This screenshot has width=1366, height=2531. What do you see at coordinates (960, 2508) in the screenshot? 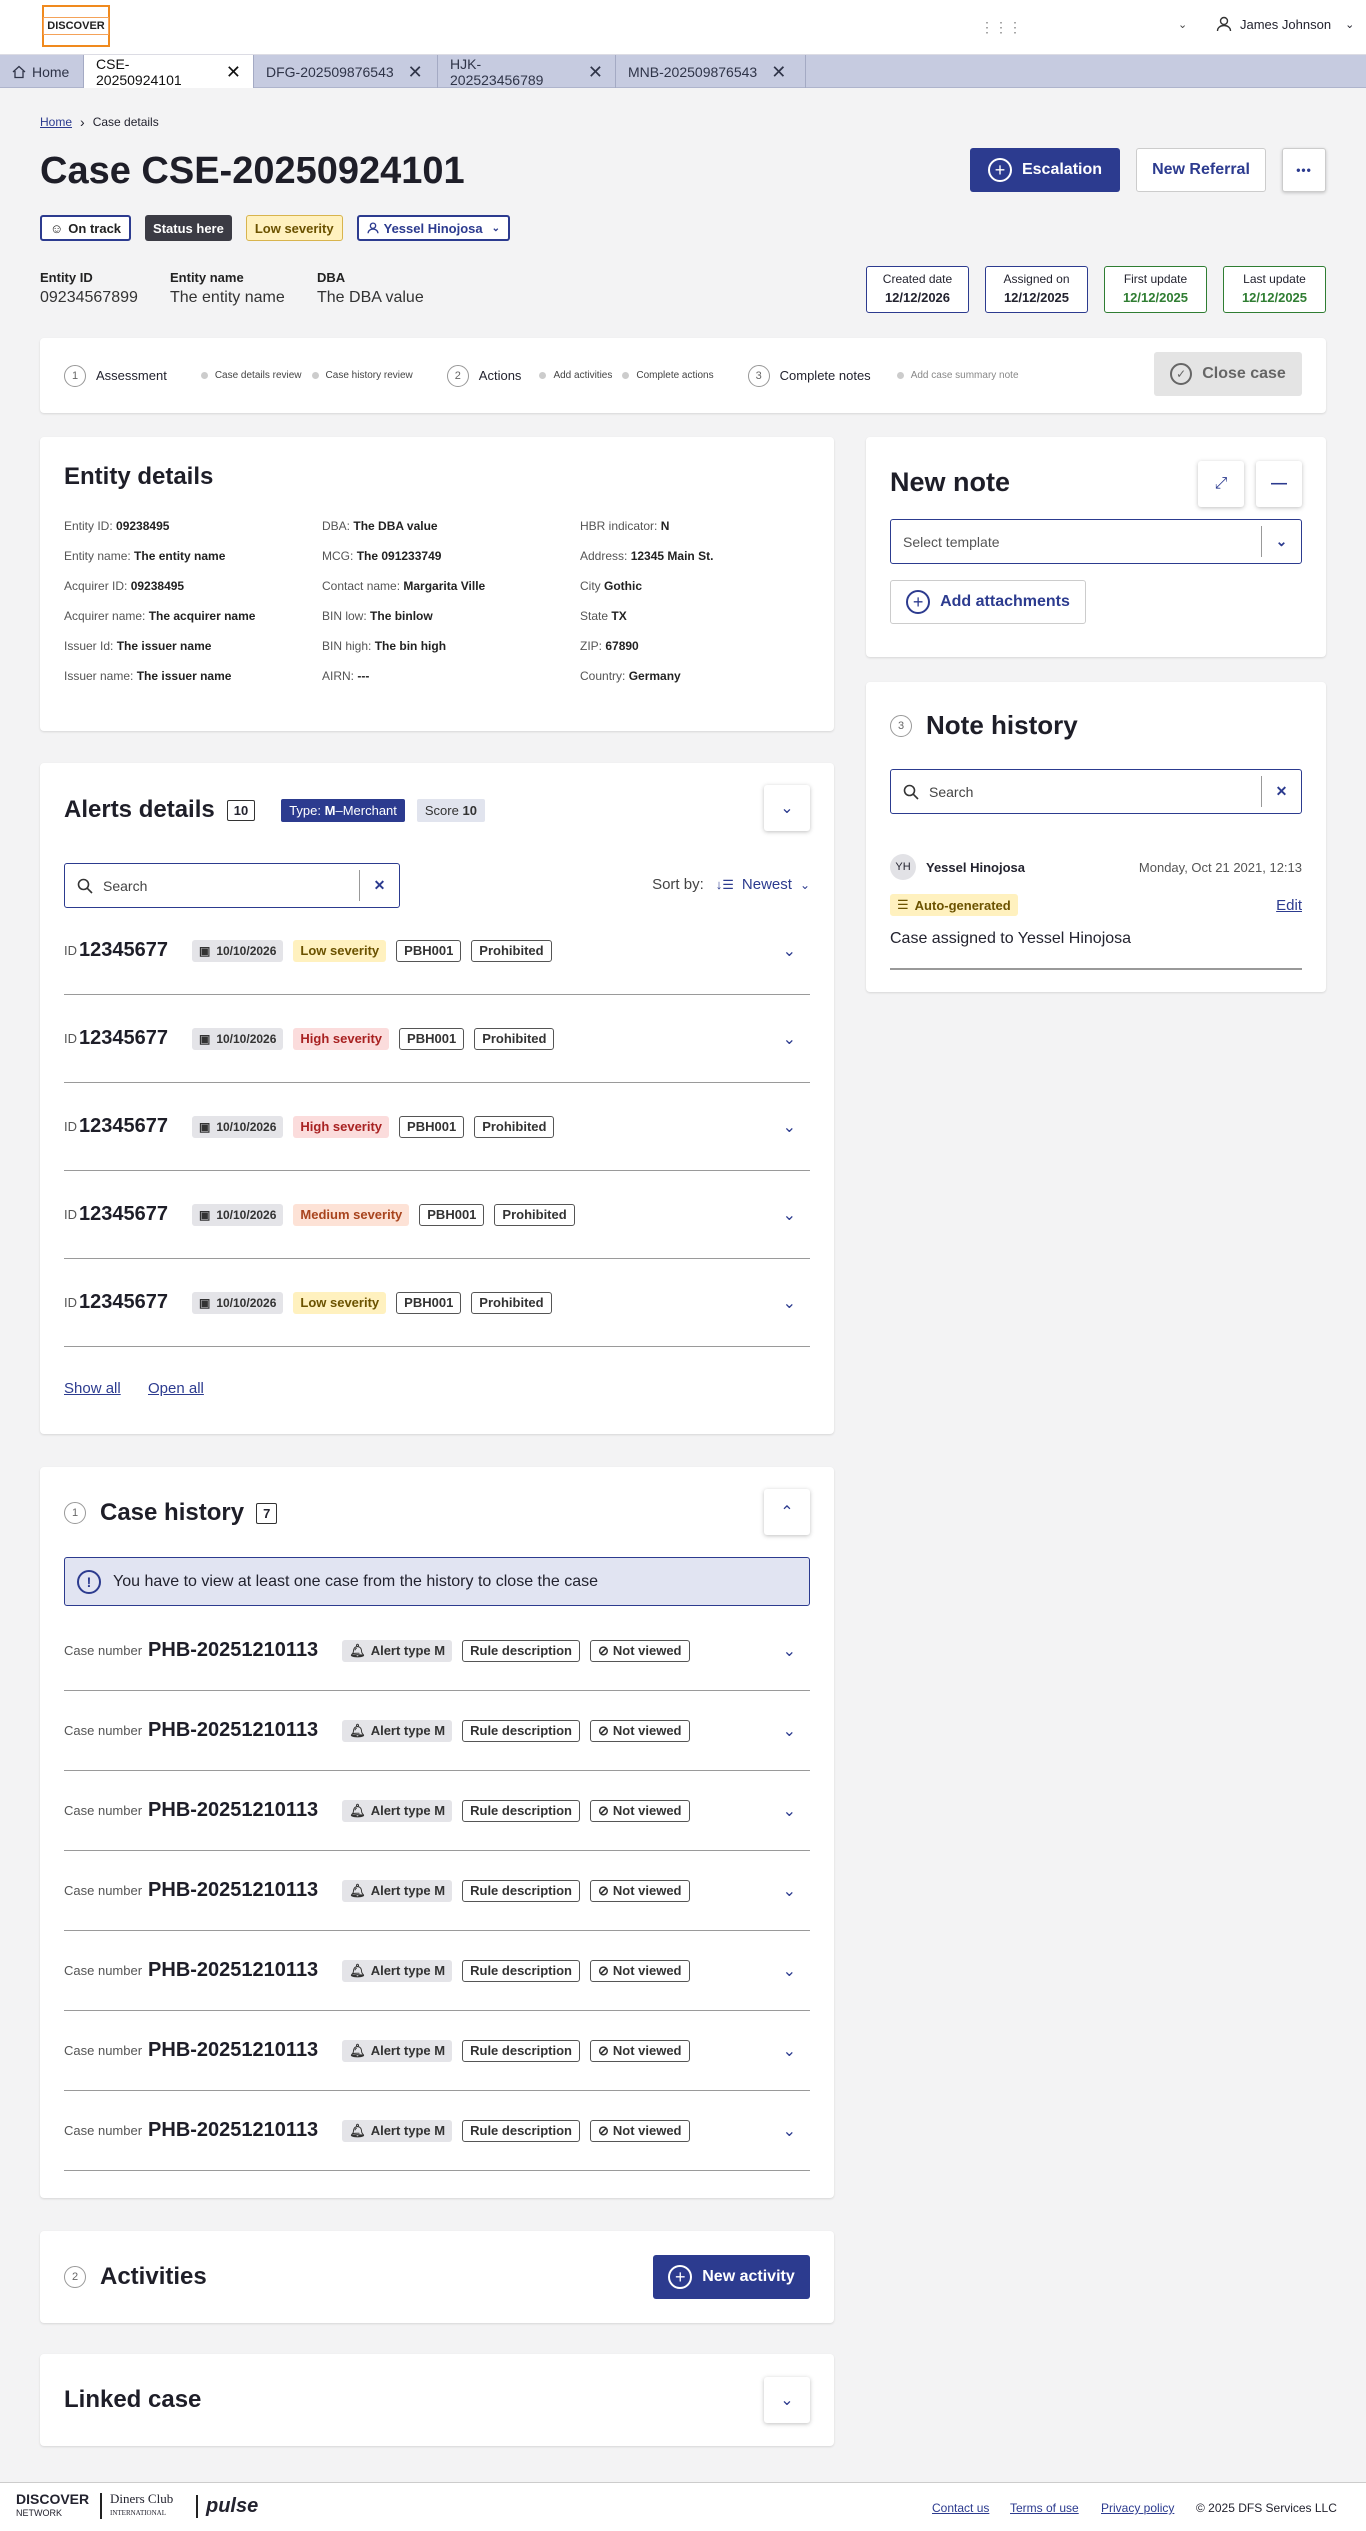
I see `contact-link: Contact us` at bounding box center [960, 2508].